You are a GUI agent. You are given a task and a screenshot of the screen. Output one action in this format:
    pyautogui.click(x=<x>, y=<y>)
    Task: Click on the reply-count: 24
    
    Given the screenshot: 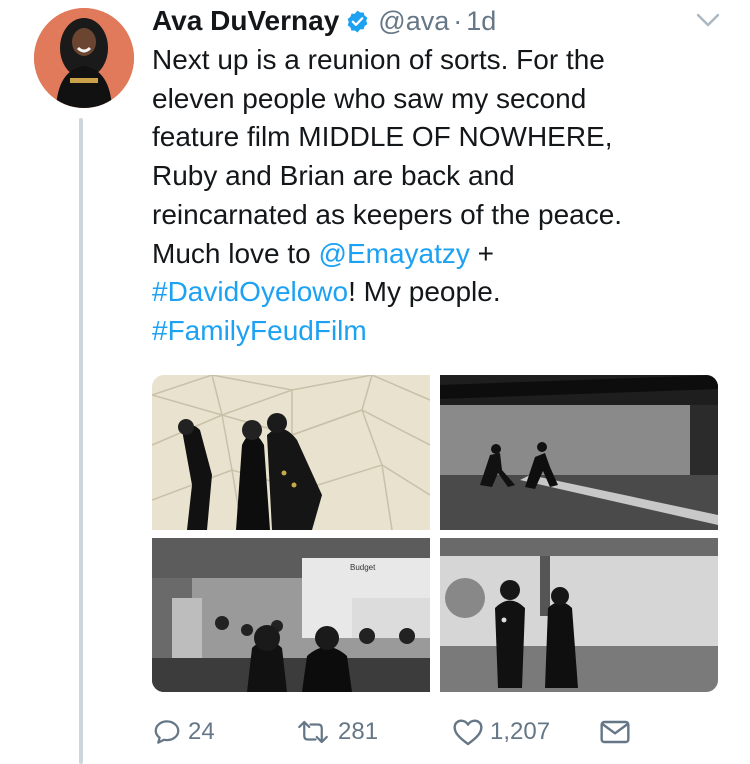 What is the action you would take?
    pyautogui.click(x=201, y=731)
    